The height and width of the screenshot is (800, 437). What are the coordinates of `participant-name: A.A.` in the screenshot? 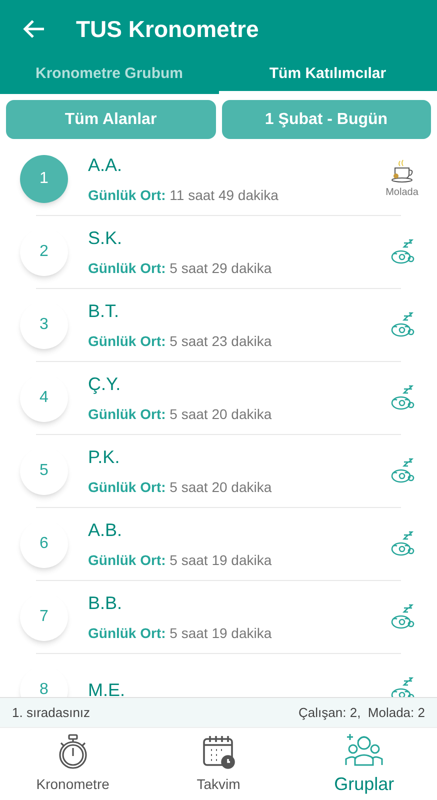 It's located at (106, 165).